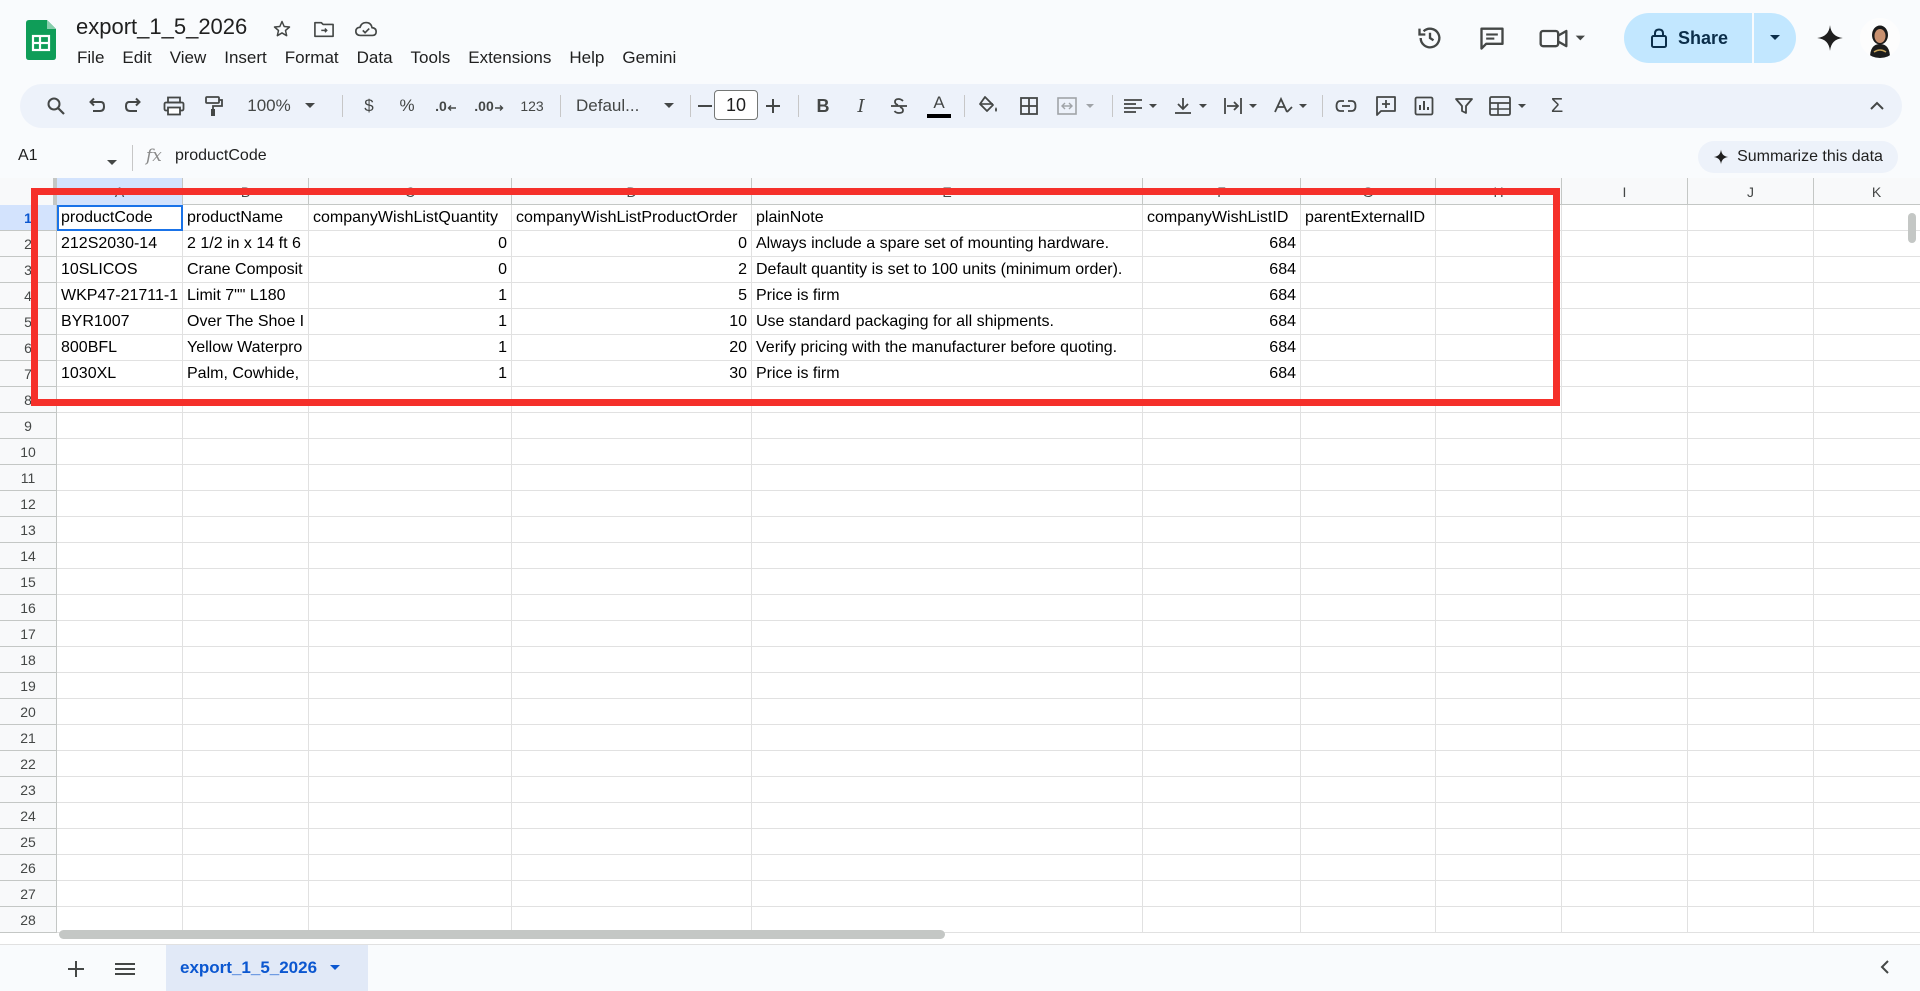 The image size is (1920, 991). Describe the element at coordinates (28, 244) in the screenshot. I see `row-header: 2` at that location.